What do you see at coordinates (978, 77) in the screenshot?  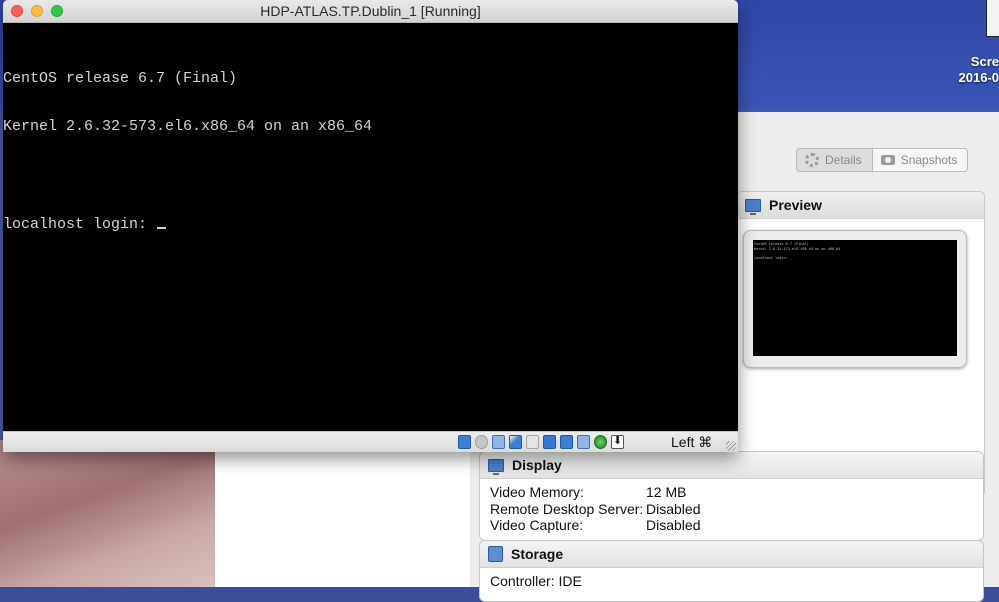 I see `desktop-file-label-line2: 2016-0` at bounding box center [978, 77].